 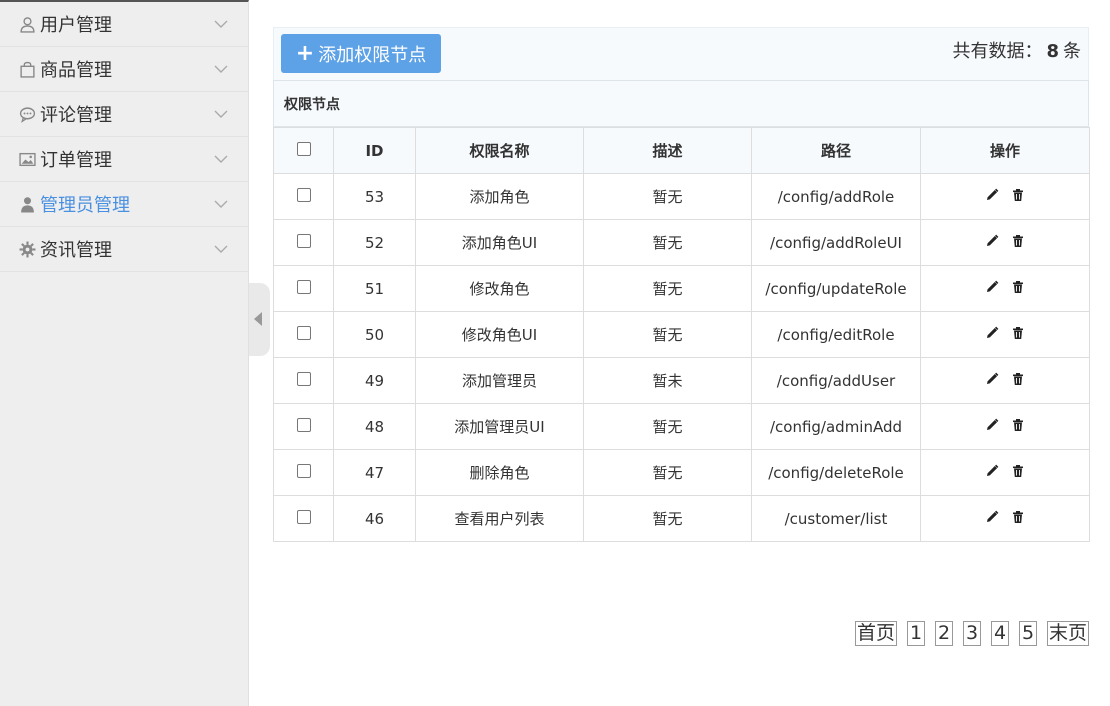 What do you see at coordinates (499, 150) in the screenshot?
I see `header-name: 权限名称` at bounding box center [499, 150].